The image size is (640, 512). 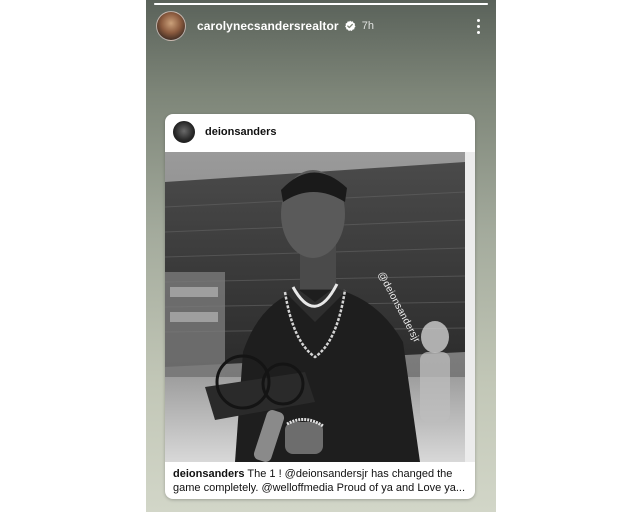 What do you see at coordinates (350, 25) in the screenshot?
I see `verified-check-icon` at bounding box center [350, 25].